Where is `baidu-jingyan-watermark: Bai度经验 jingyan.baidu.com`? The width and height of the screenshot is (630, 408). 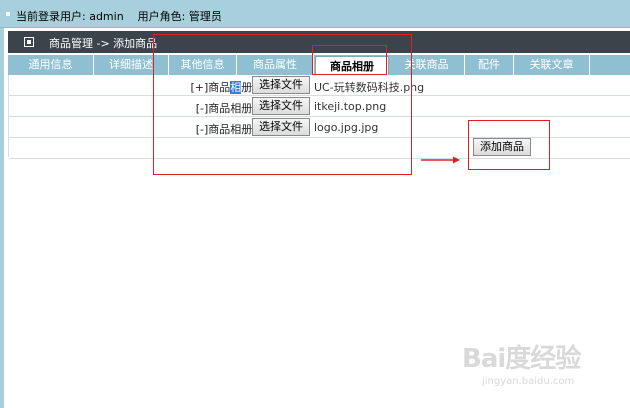 baidu-jingyan-watermark: Bai度经验 jingyan.baidu.com is located at coordinates (542, 368).